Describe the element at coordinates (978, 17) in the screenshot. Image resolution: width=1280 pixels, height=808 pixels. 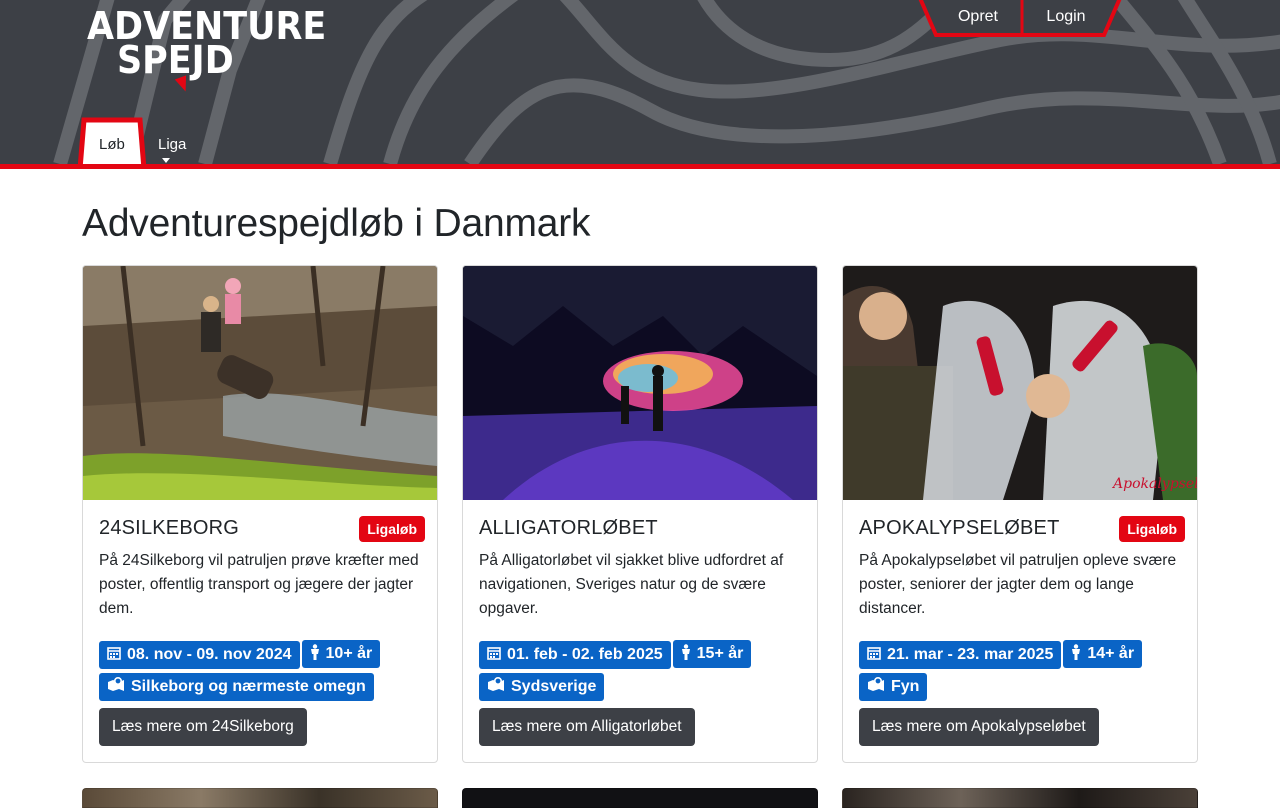
I see `create-account-button: Opret` at that location.